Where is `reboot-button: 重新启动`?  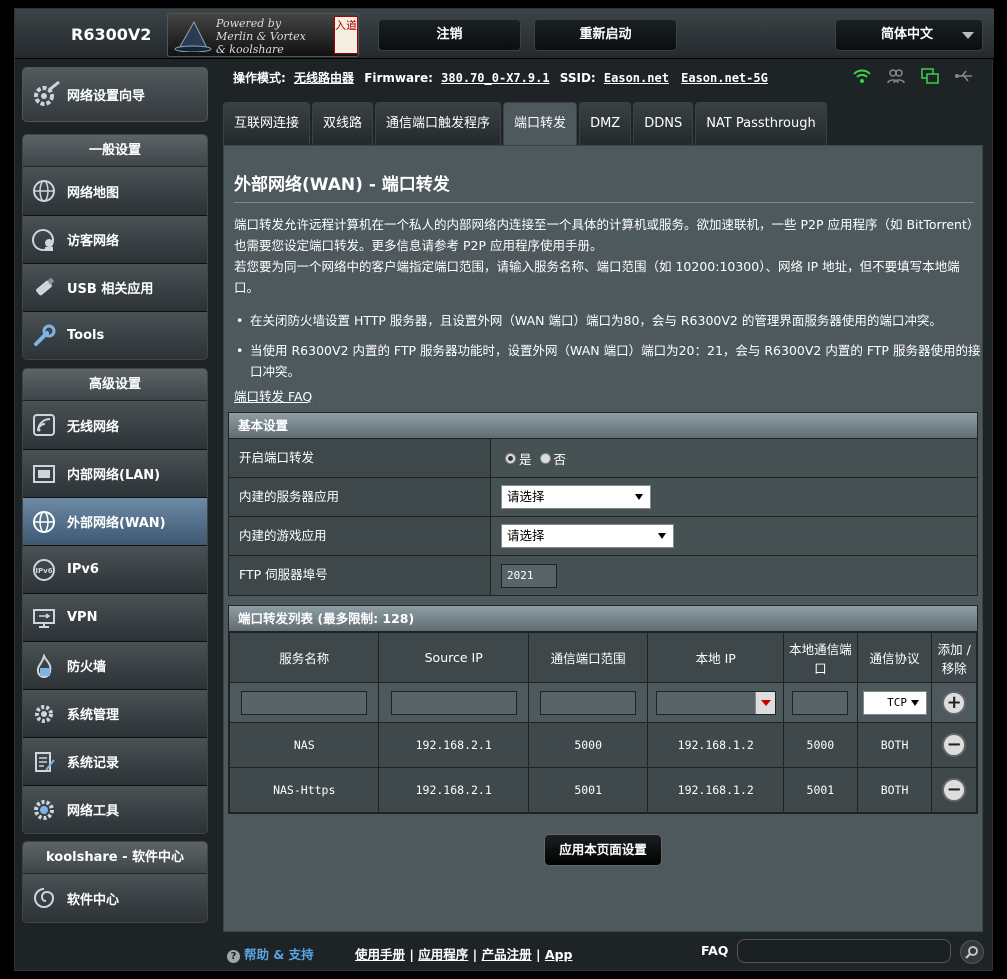 reboot-button: 重新启动 is located at coordinates (605, 35).